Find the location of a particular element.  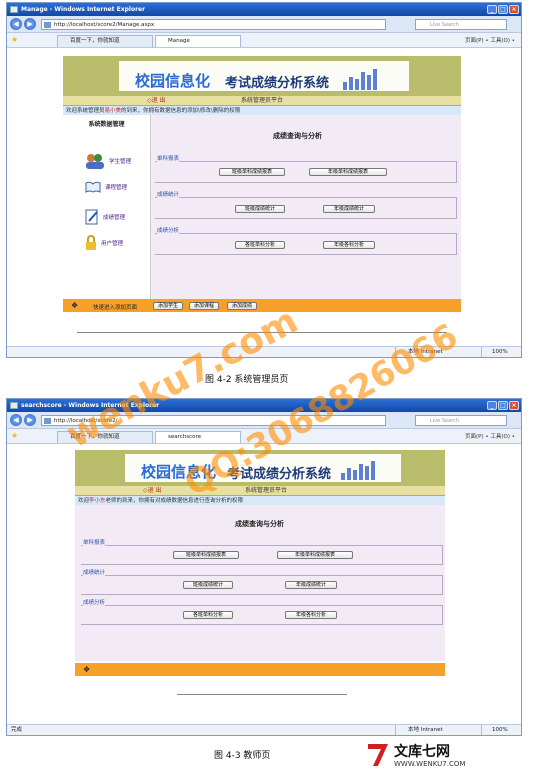

tab-searchscore: searchscore is located at coordinates (198, 437).